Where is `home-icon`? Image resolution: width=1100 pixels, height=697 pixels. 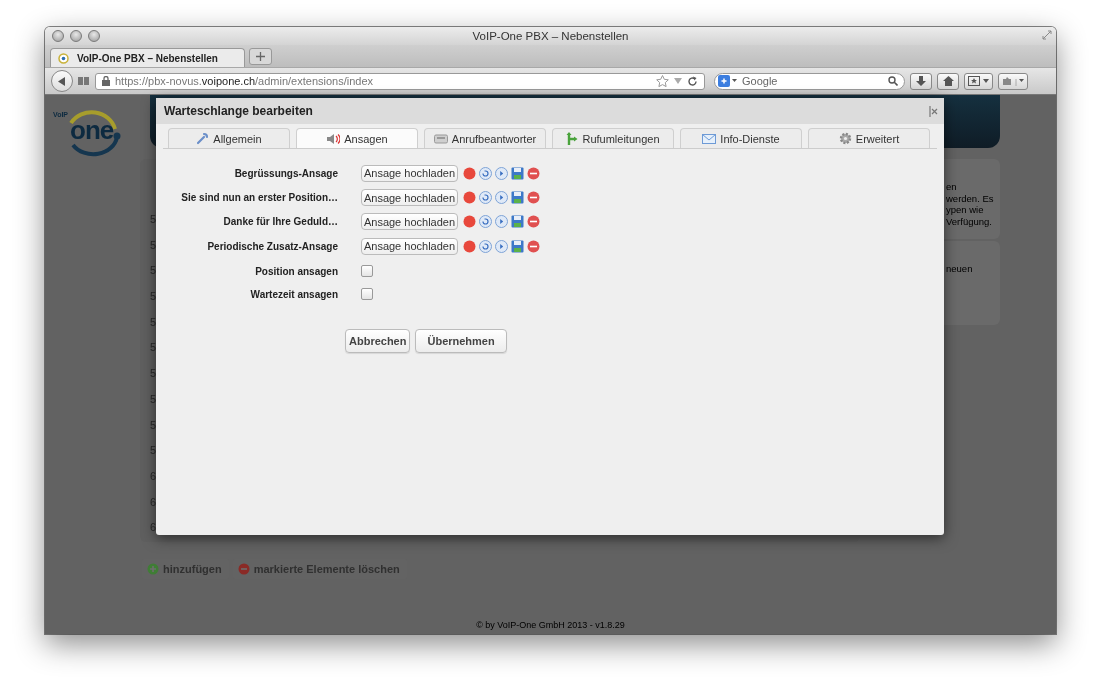
home-icon is located at coordinates (948, 81).